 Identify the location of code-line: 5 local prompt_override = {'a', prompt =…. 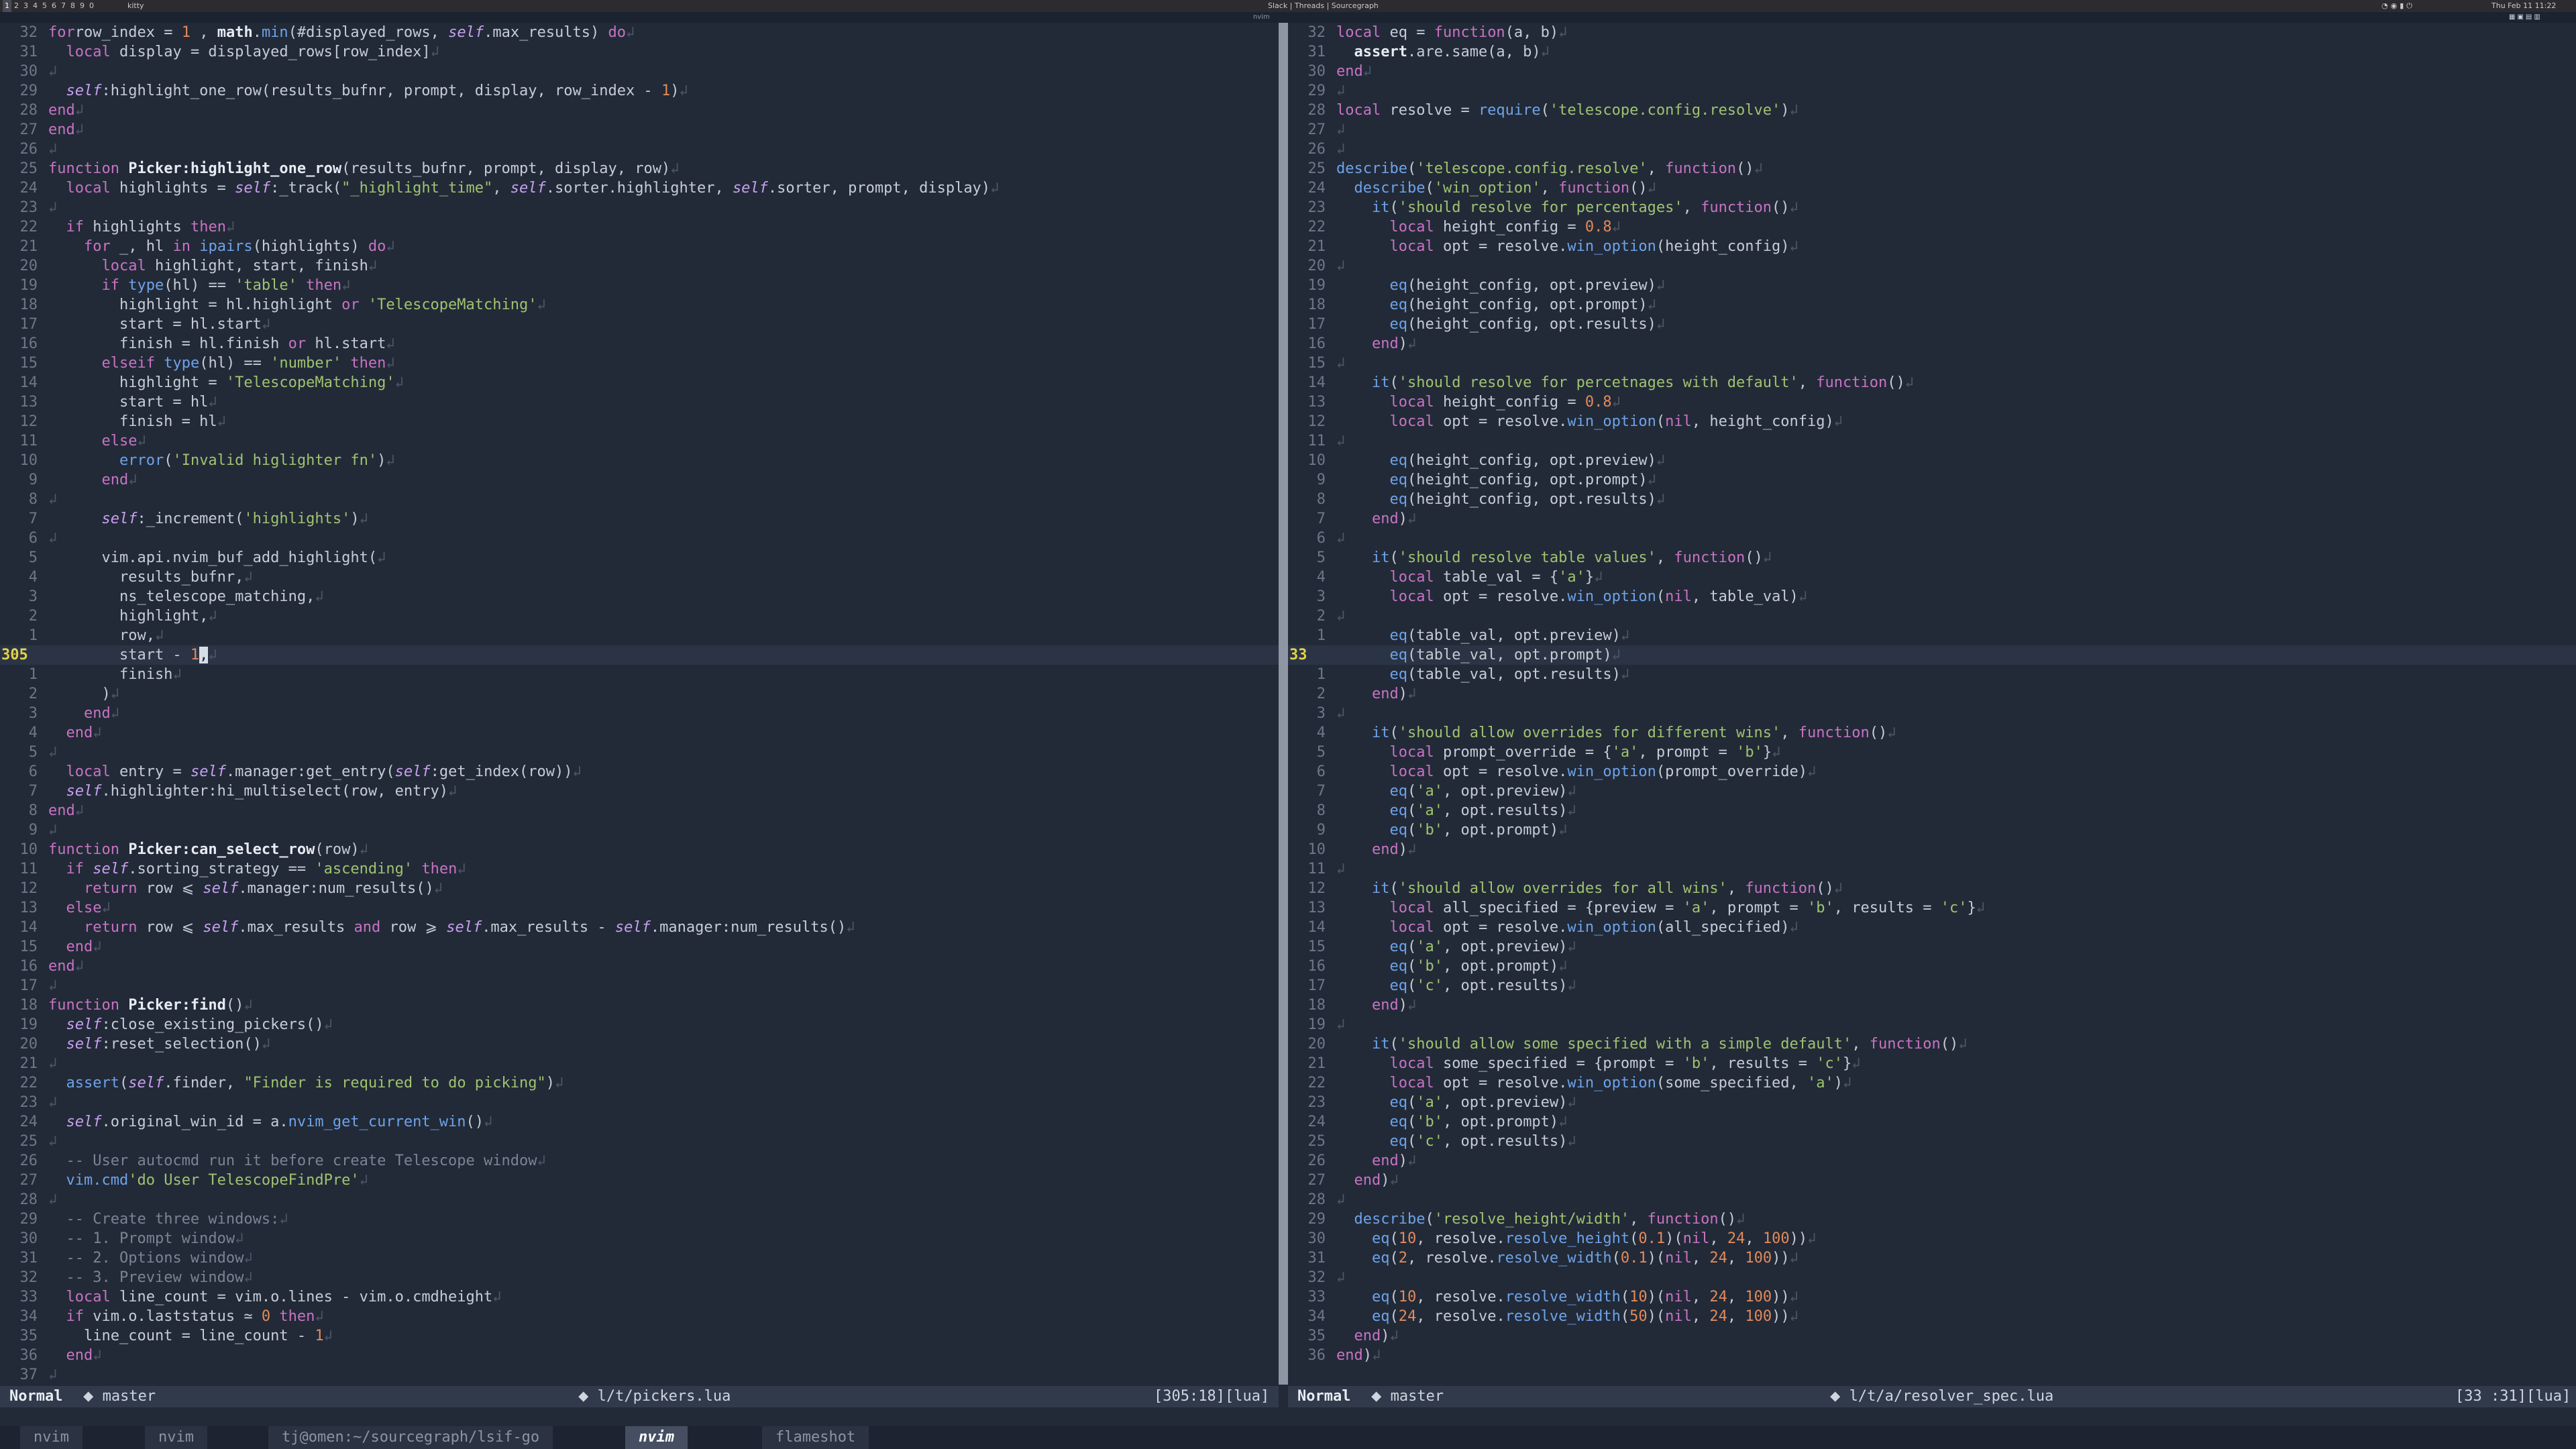
(1932, 752).